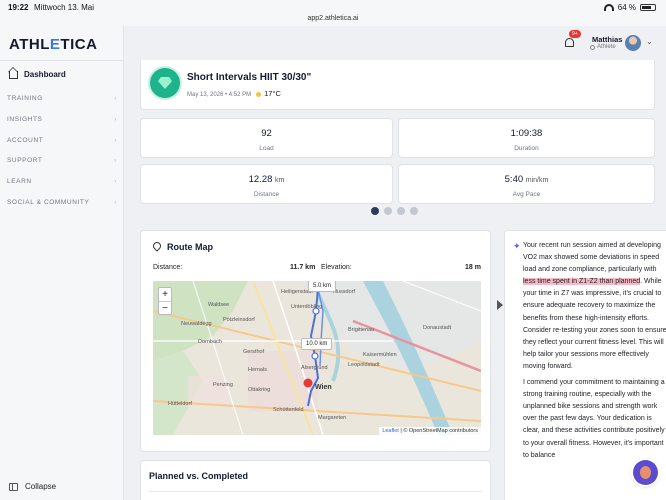 This screenshot has width=666, height=500. What do you see at coordinates (45, 74) in the screenshot?
I see `sidebar-item-label: Dashboard` at bounding box center [45, 74].